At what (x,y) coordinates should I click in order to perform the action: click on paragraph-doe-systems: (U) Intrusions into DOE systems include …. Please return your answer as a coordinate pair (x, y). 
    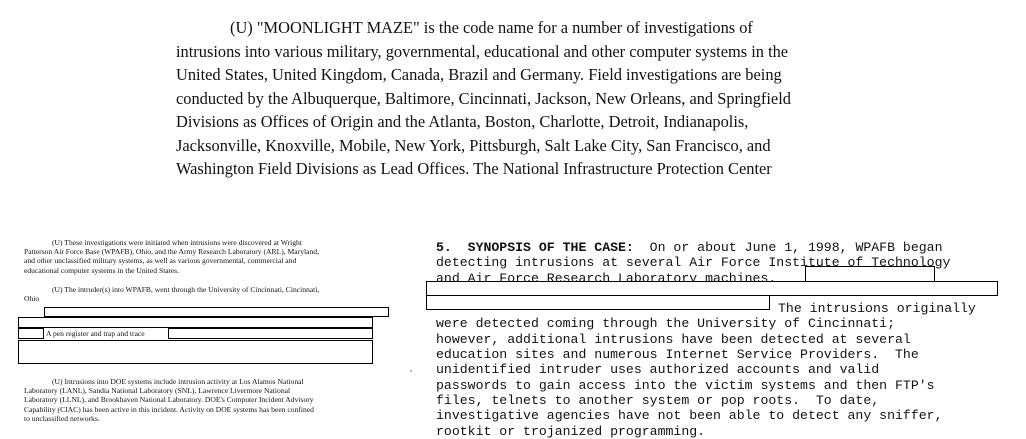
    Looking at the image, I should click on (209, 400).